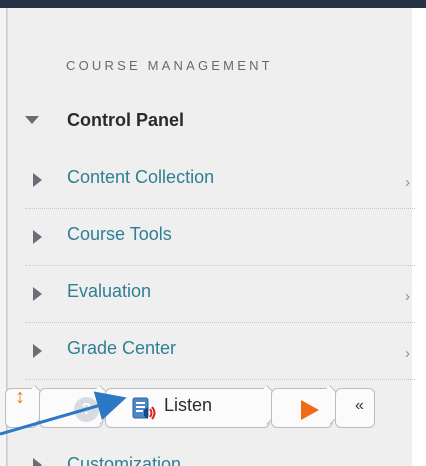 This screenshot has width=426, height=466. What do you see at coordinates (63, 413) in the screenshot?
I see `annotation-arrow` at bounding box center [63, 413].